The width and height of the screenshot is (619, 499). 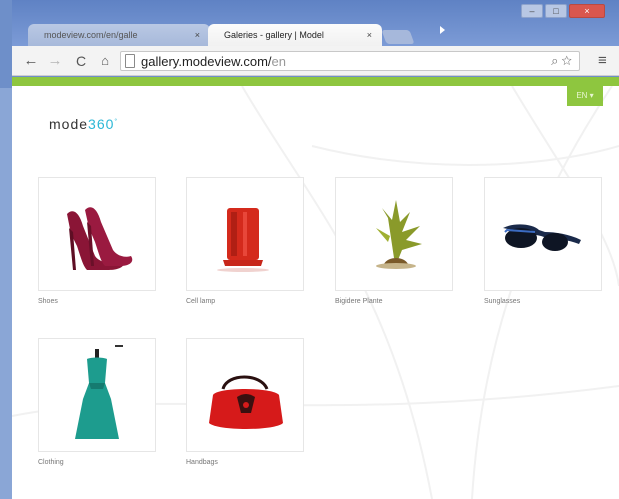 I want to click on tab-label: Galeries - gallery | Model, so click(x=274, y=35).